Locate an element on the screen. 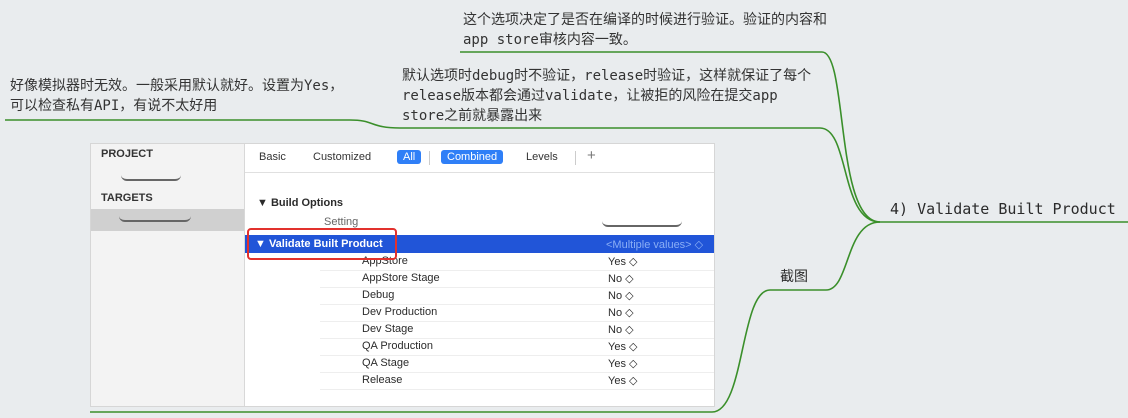  branch-node-screenshot: 截图 is located at coordinates (794, 277).